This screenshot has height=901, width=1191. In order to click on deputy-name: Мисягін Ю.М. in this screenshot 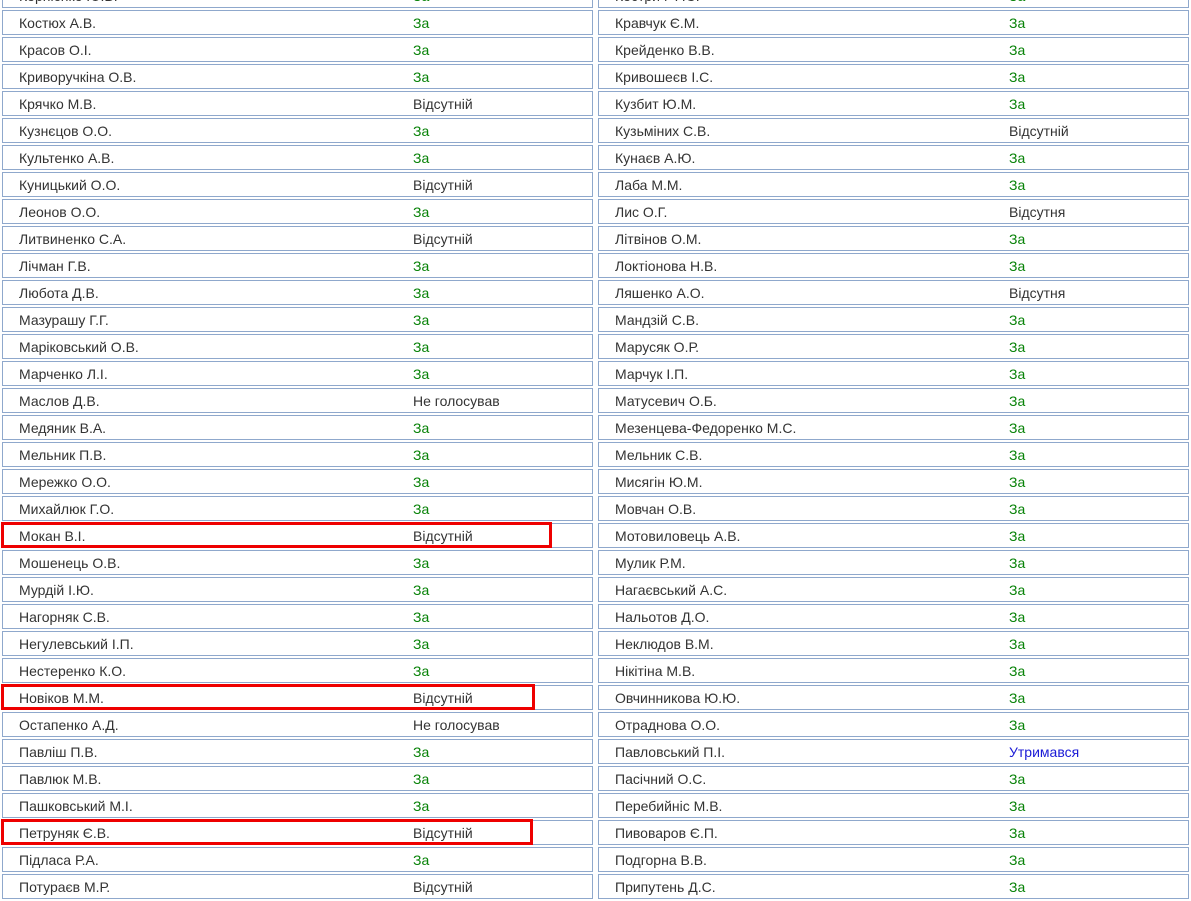, I will do `click(659, 481)`.